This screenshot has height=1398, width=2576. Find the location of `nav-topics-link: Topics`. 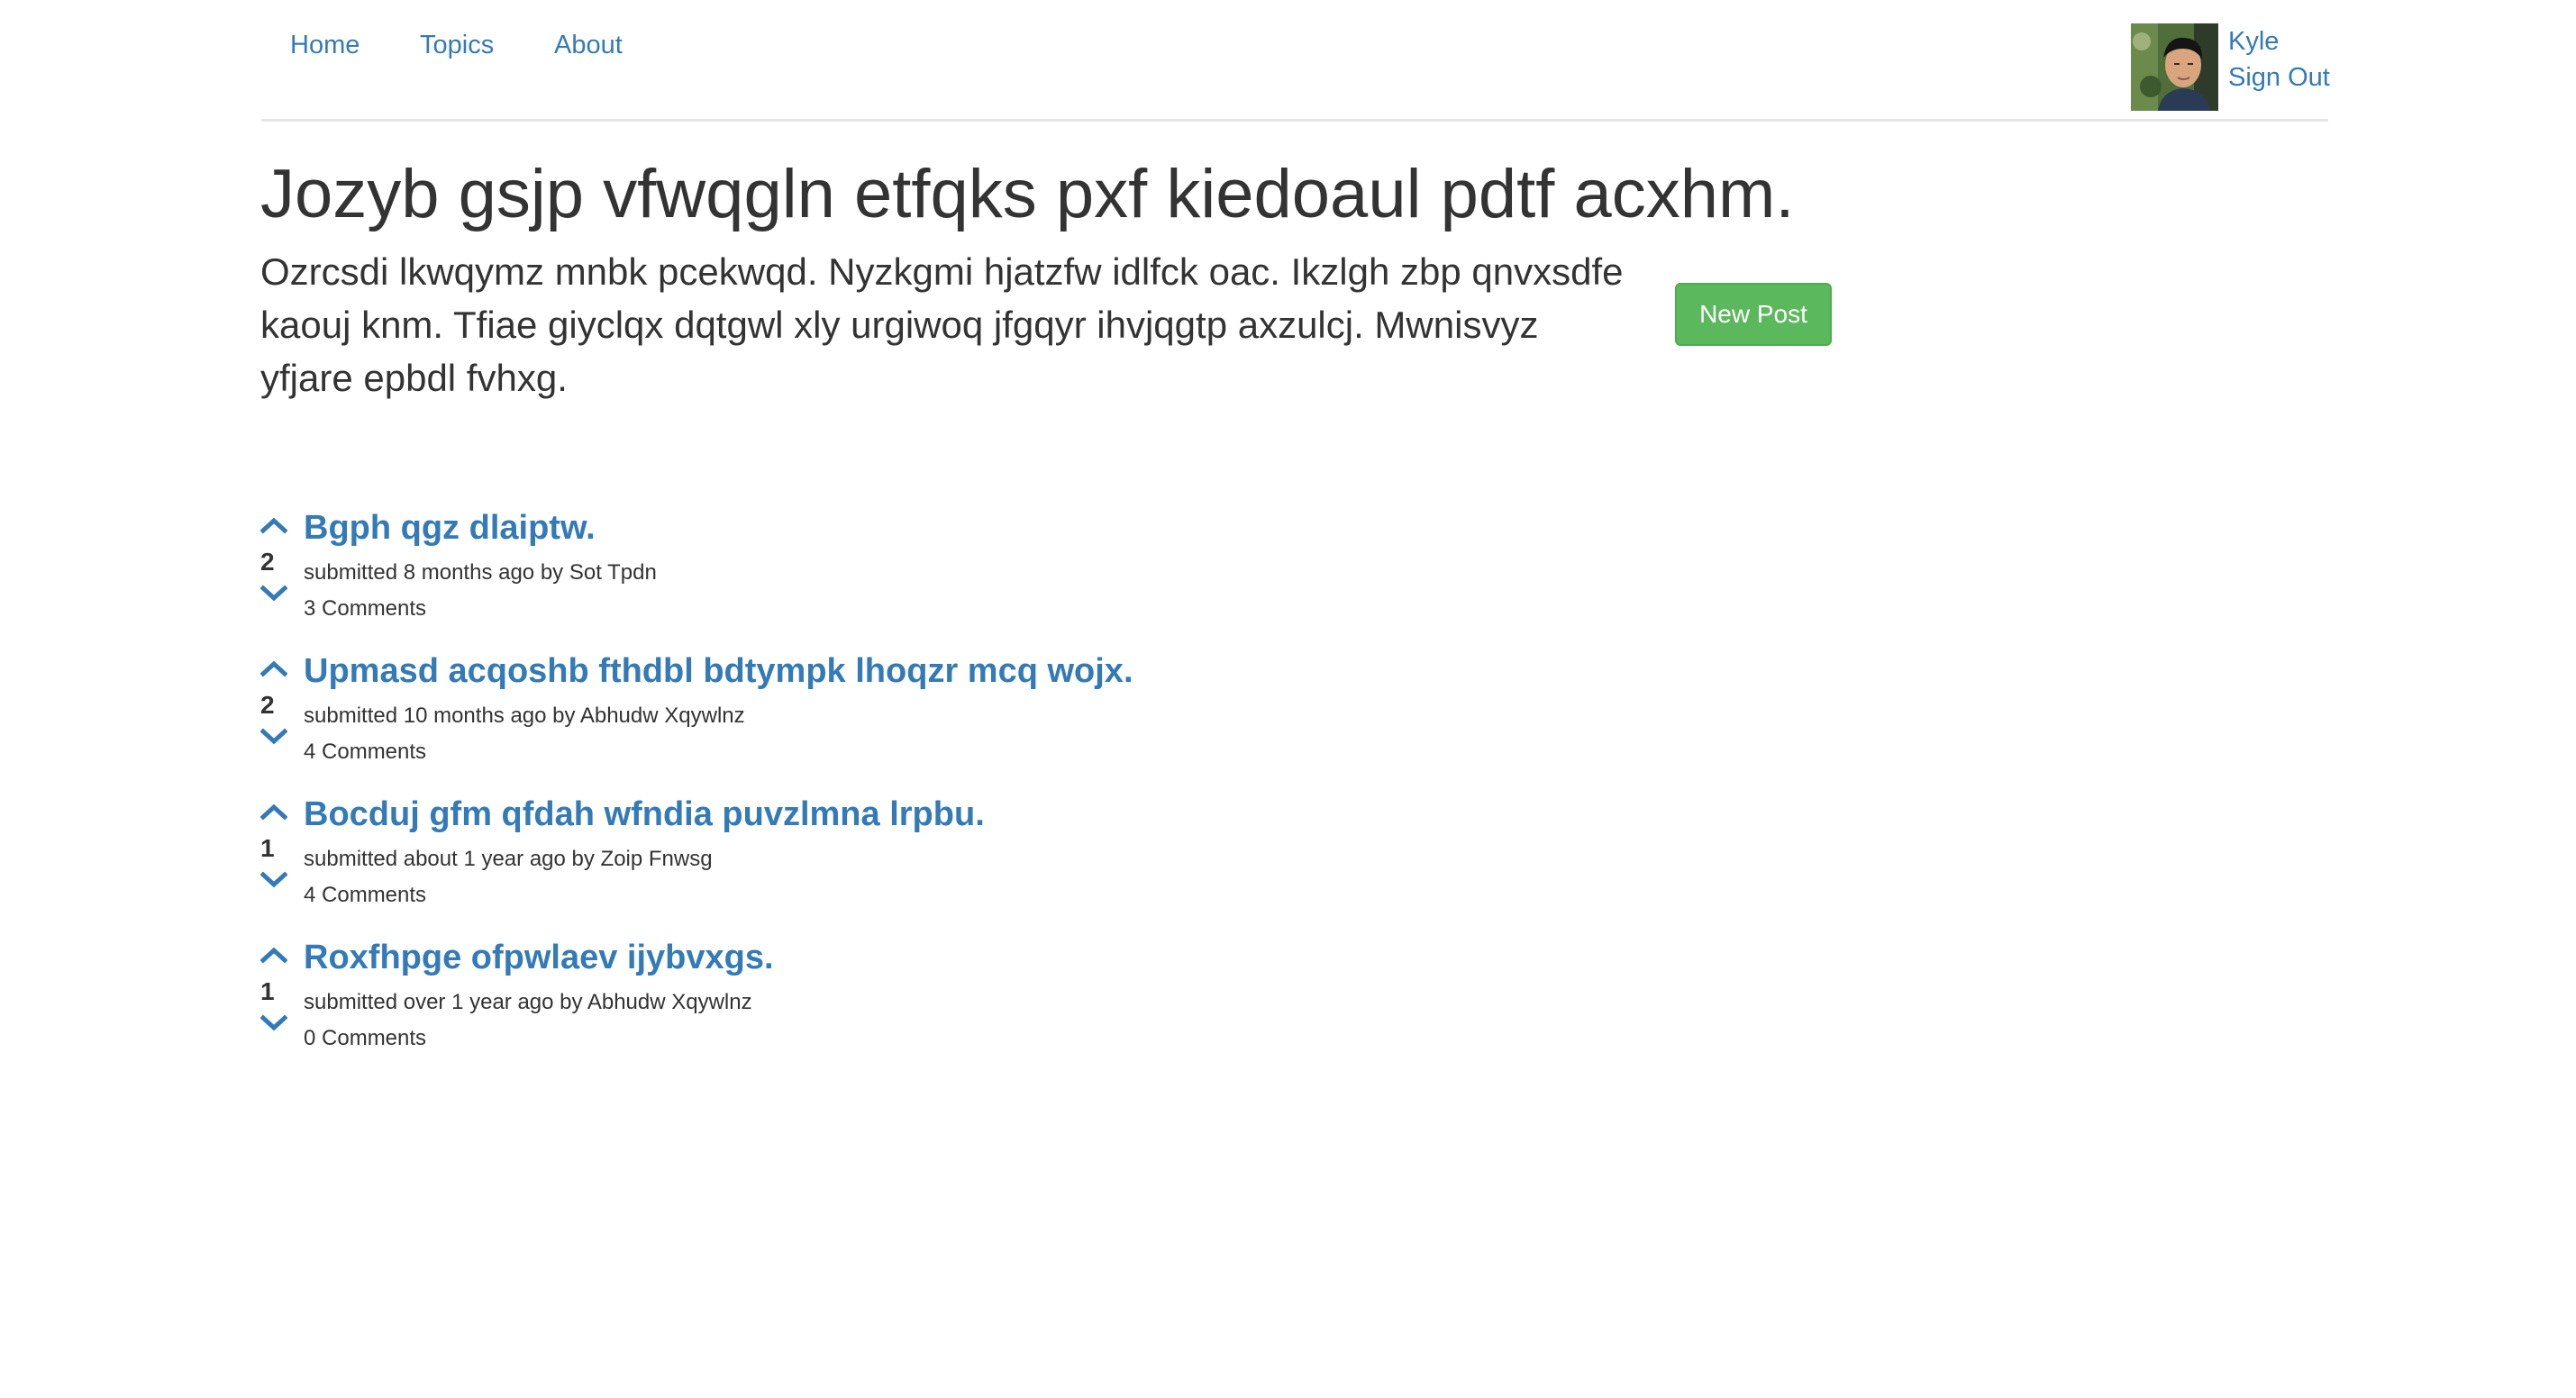

nav-topics-link: Topics is located at coordinates (457, 45).